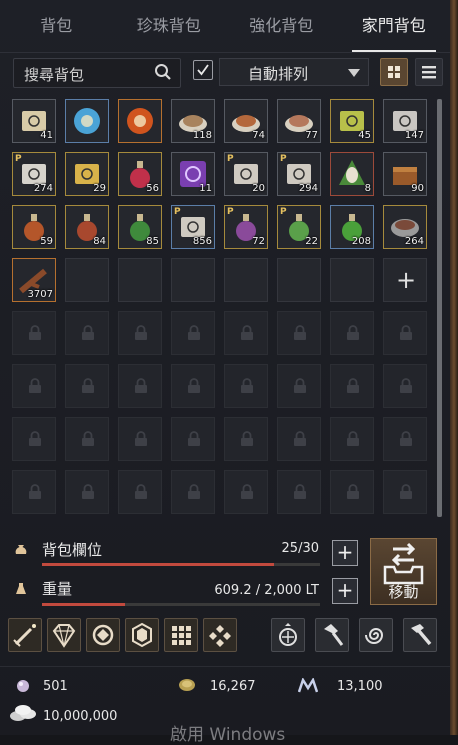 Image resolution: width=458 pixels, height=745 pixels. Describe the element at coordinates (181, 635) in the screenshot. I see `grid-item-button` at that location.